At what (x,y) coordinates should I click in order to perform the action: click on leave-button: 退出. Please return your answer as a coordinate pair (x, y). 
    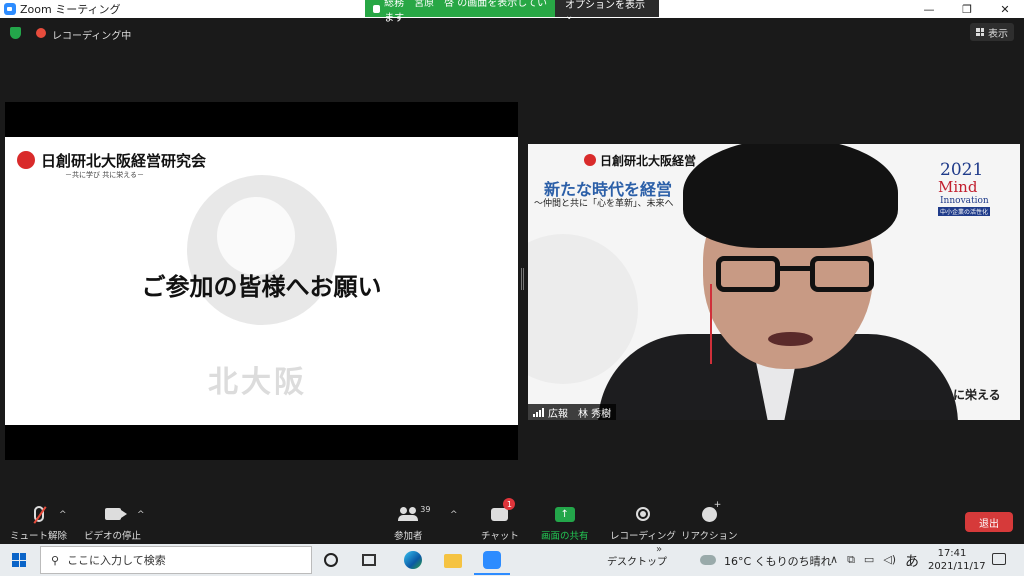
    Looking at the image, I should click on (989, 522).